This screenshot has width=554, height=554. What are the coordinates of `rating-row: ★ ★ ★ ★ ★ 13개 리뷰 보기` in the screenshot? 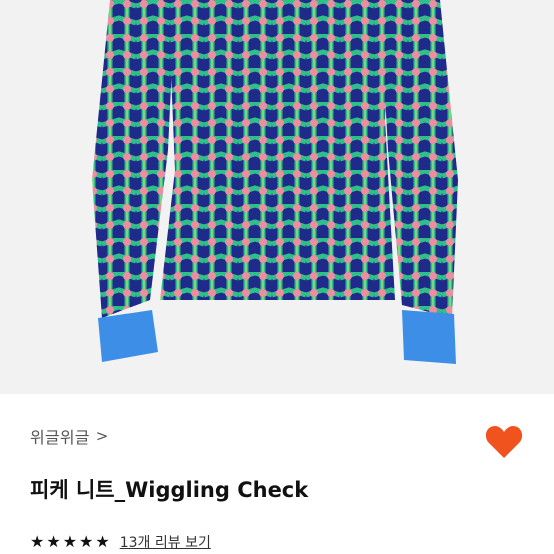 It's located at (120, 542).